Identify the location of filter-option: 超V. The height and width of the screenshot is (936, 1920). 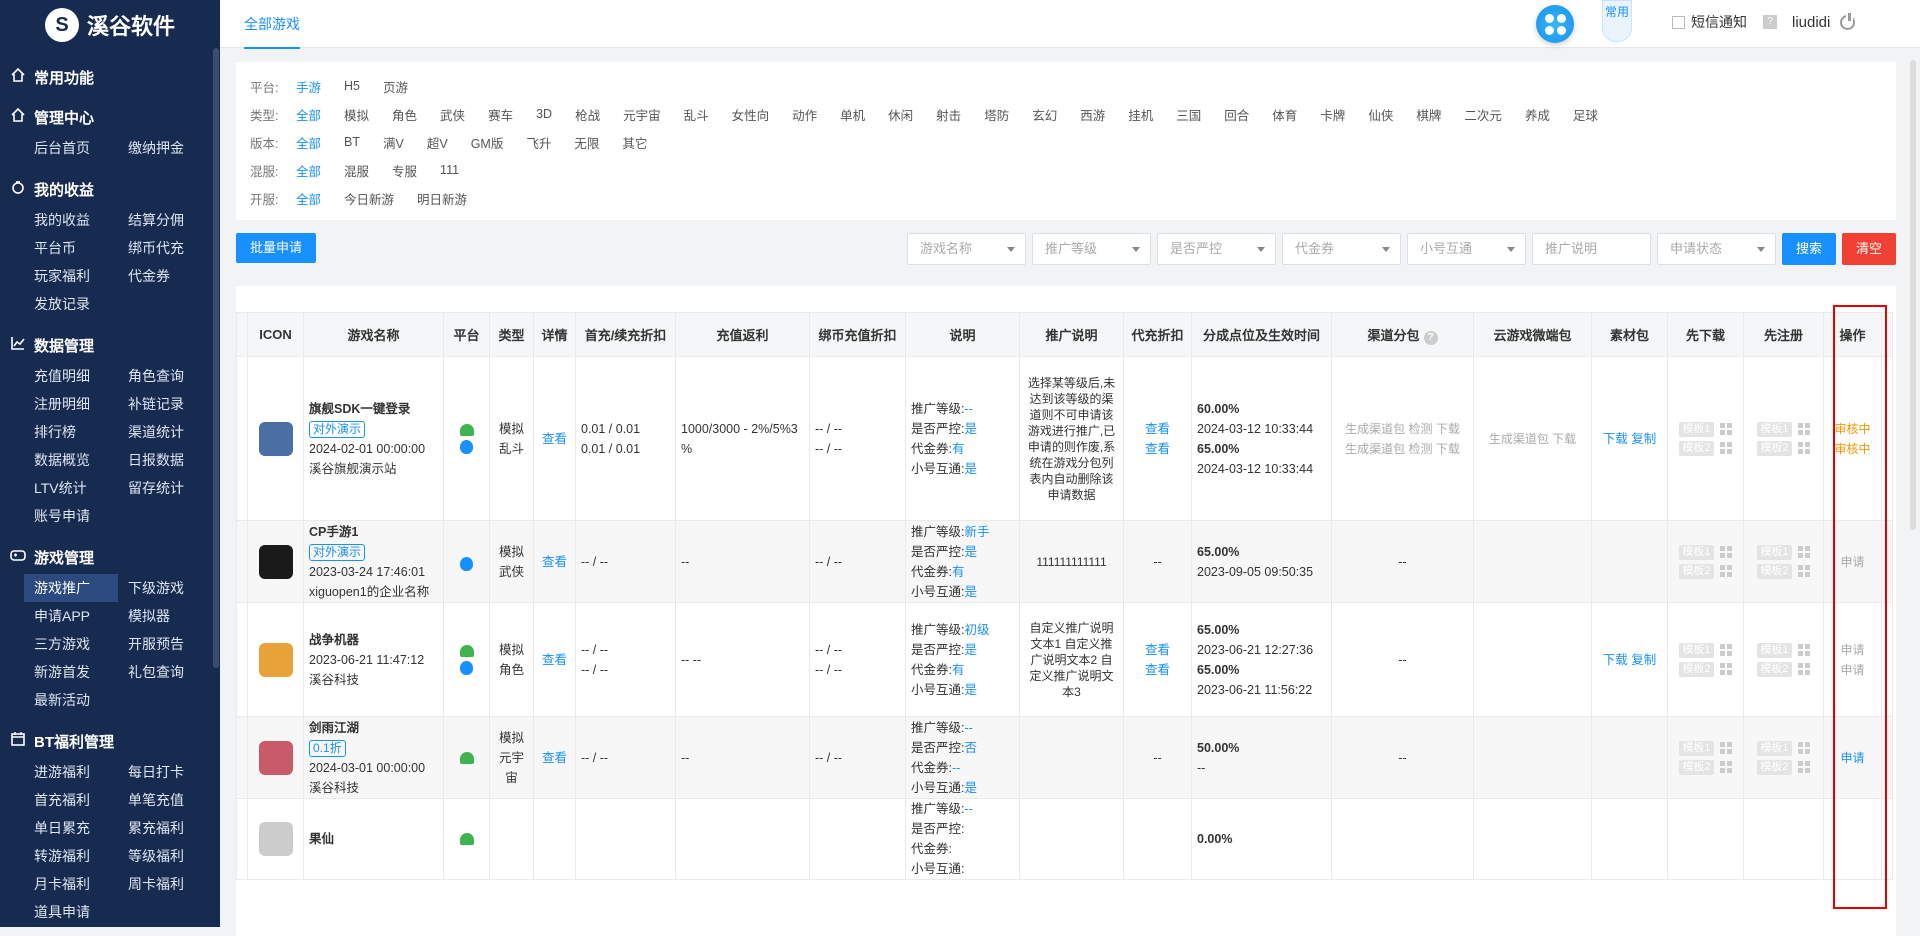
(437, 142).